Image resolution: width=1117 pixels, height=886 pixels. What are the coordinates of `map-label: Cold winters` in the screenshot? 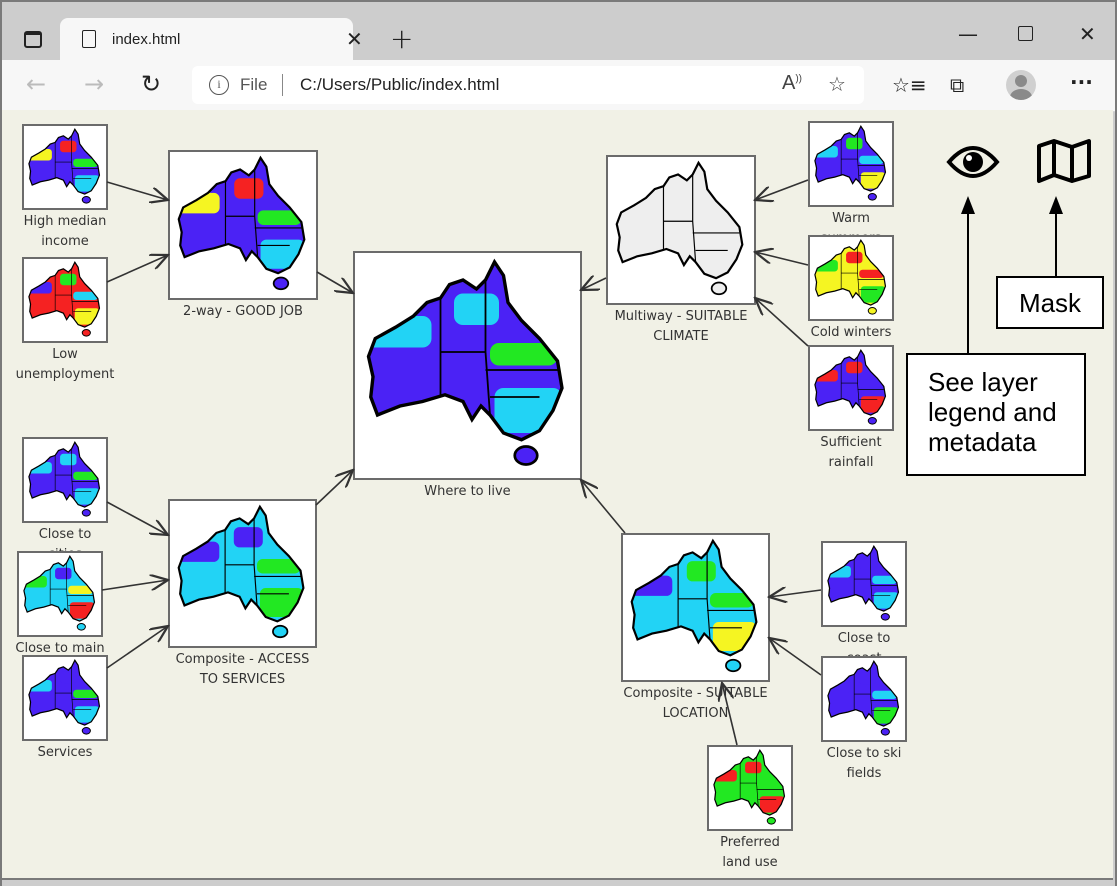 It's located at (851, 332).